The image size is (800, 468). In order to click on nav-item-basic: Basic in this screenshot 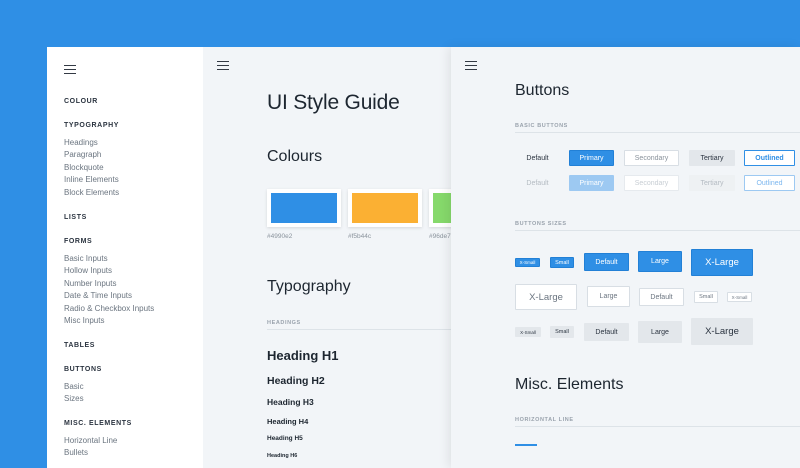, I will do `click(83, 387)`.